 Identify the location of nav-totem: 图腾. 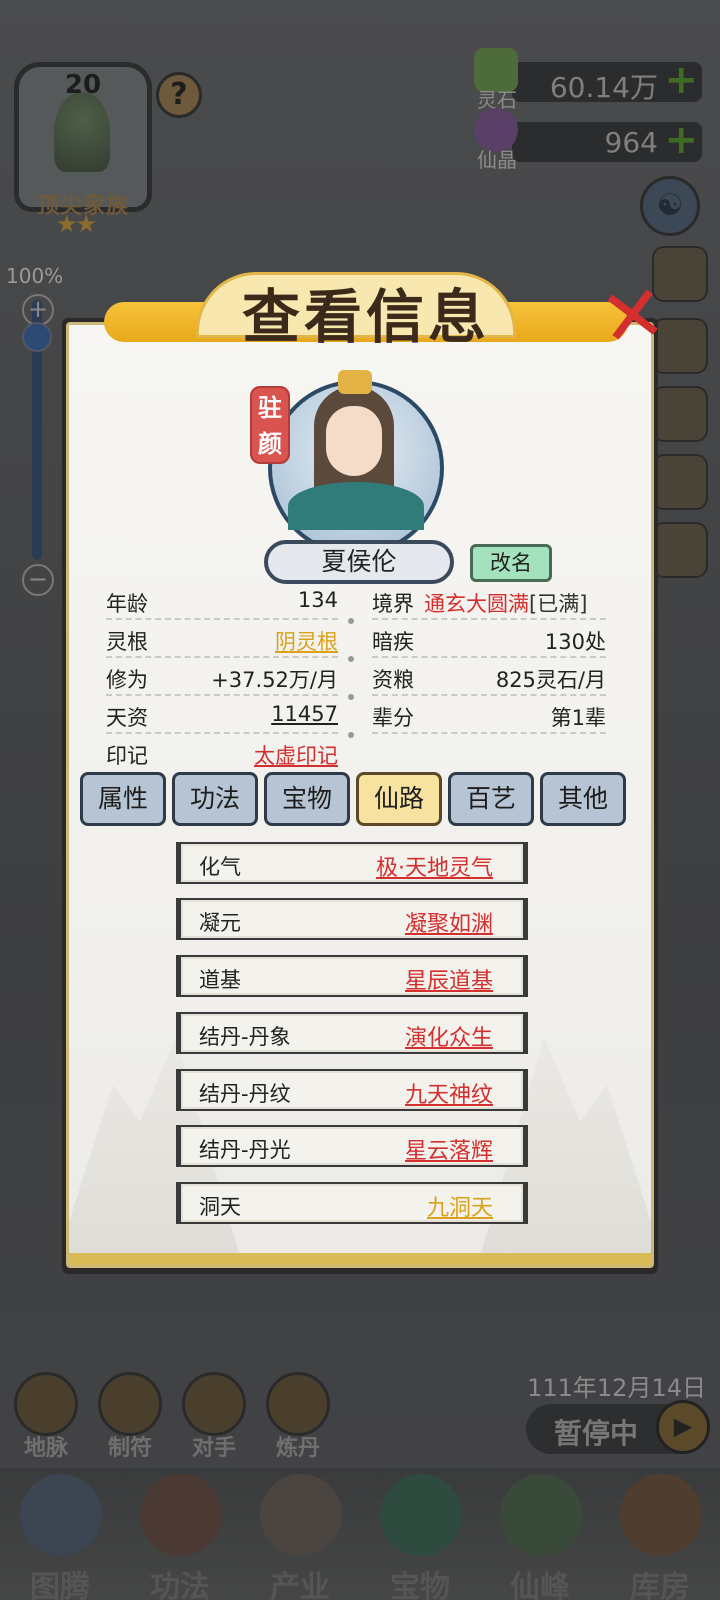
(60, 1534).